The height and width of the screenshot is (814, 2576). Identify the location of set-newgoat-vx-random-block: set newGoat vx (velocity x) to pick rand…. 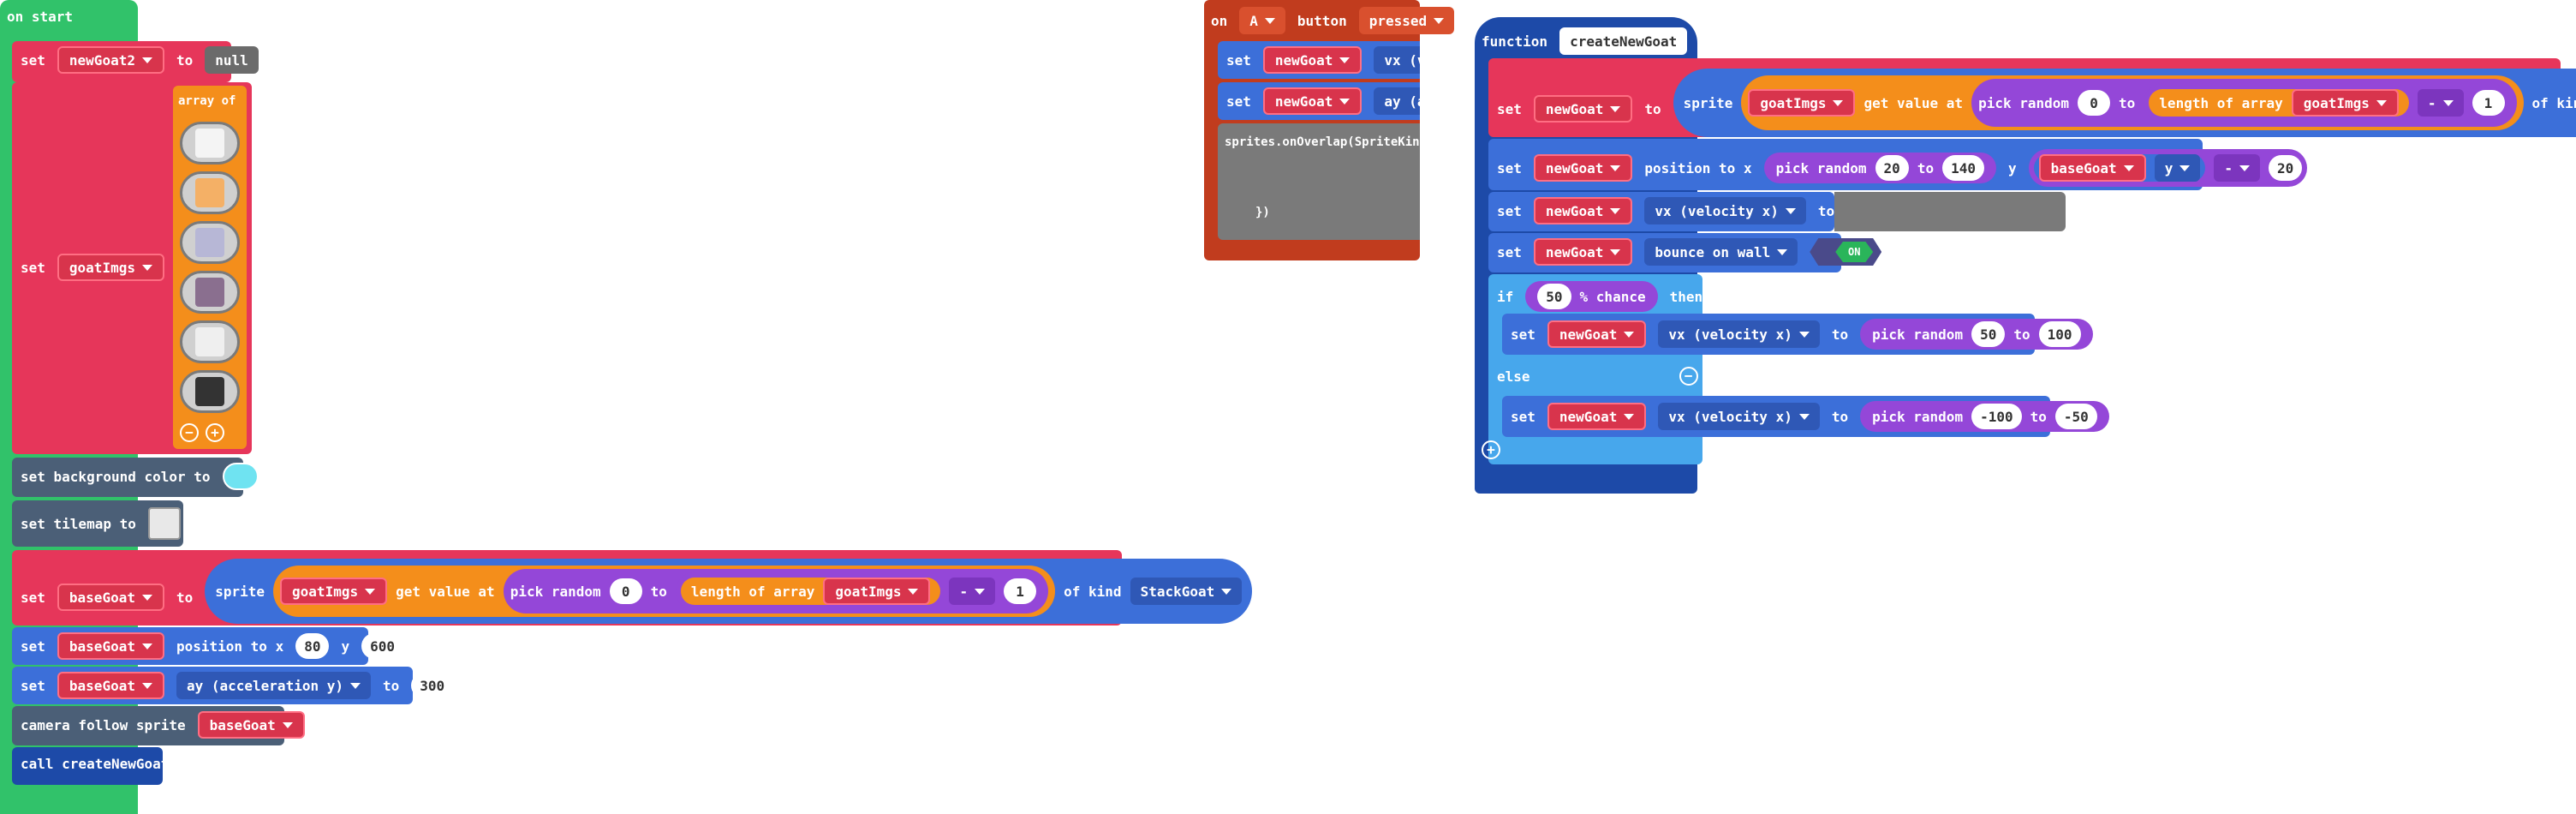
(1798, 334).